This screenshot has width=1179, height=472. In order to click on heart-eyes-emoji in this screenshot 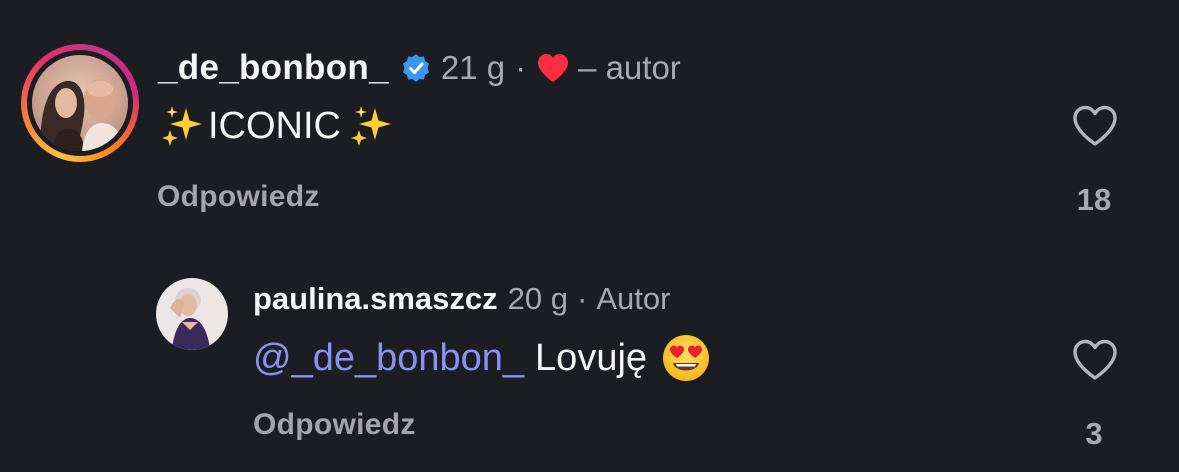, I will do `click(686, 358)`.